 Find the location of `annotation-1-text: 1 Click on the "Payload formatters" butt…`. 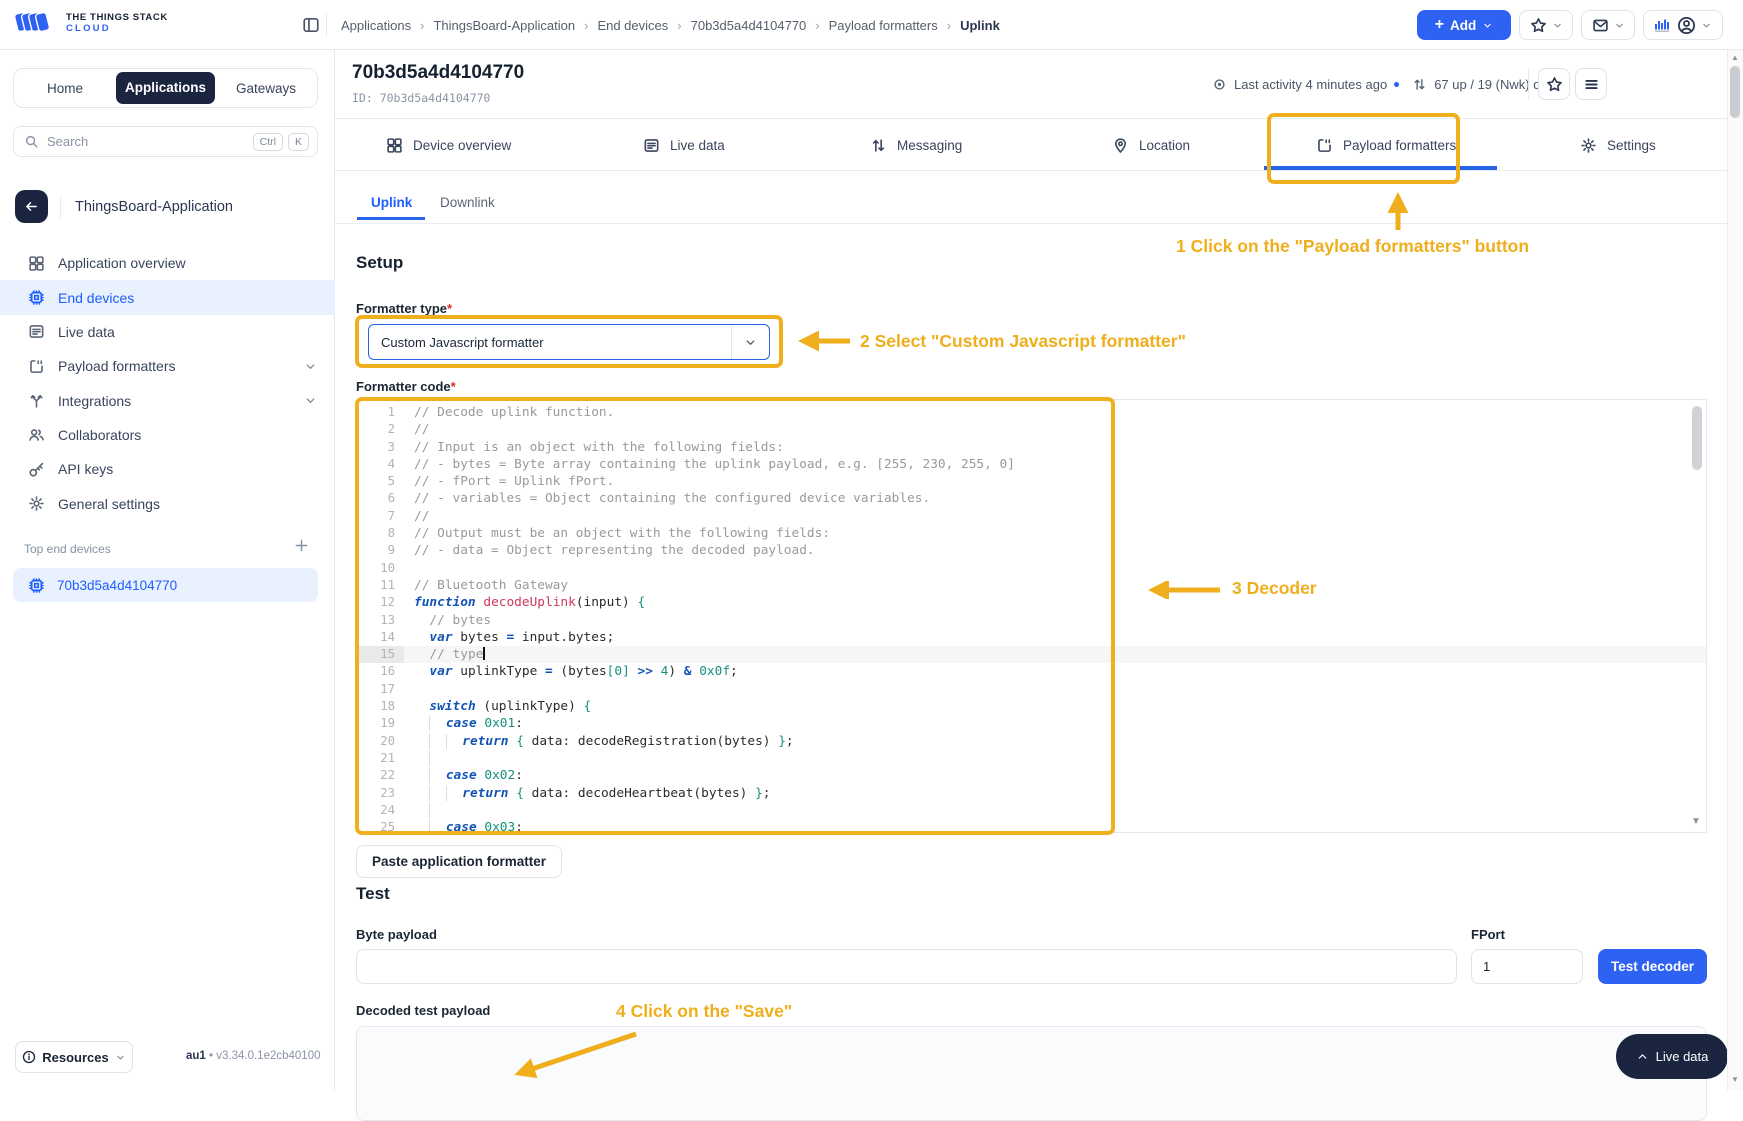

annotation-1-text: 1 Click on the "Payload formatters" butt… is located at coordinates (1353, 246).